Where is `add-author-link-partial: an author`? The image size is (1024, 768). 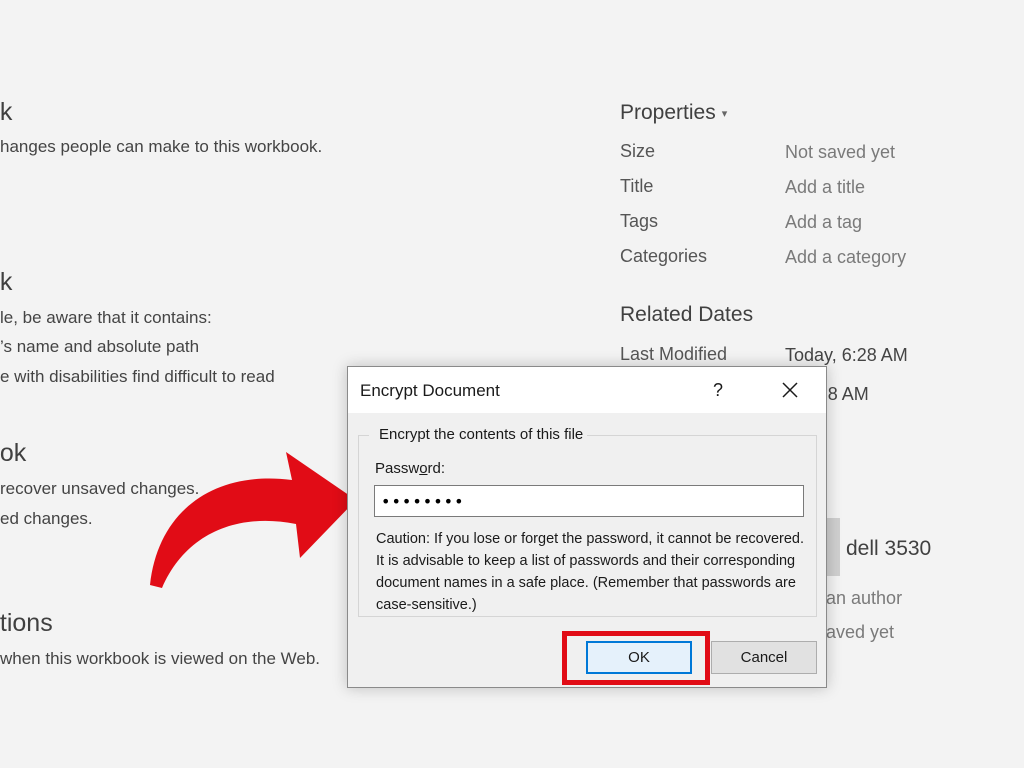
add-author-link-partial: an author is located at coordinates (864, 598).